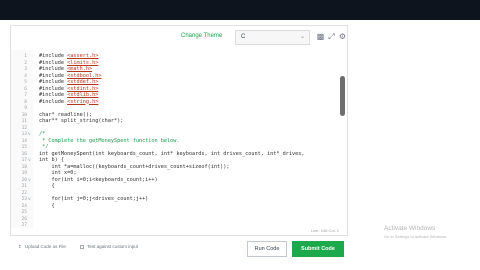 The width and height of the screenshot is (480, 270). What do you see at coordinates (267, 249) in the screenshot?
I see `run-code-button: Run Code` at bounding box center [267, 249].